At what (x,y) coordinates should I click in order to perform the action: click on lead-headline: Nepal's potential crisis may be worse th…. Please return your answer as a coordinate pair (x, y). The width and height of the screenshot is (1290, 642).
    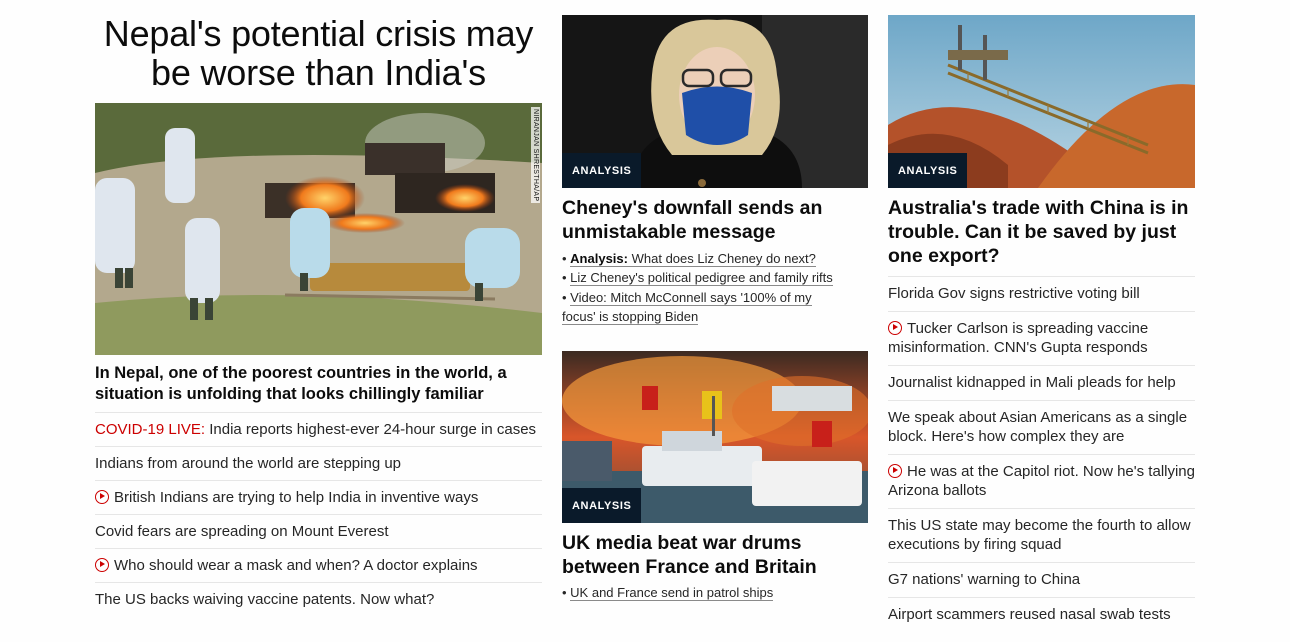
    Looking at the image, I should click on (318, 58).